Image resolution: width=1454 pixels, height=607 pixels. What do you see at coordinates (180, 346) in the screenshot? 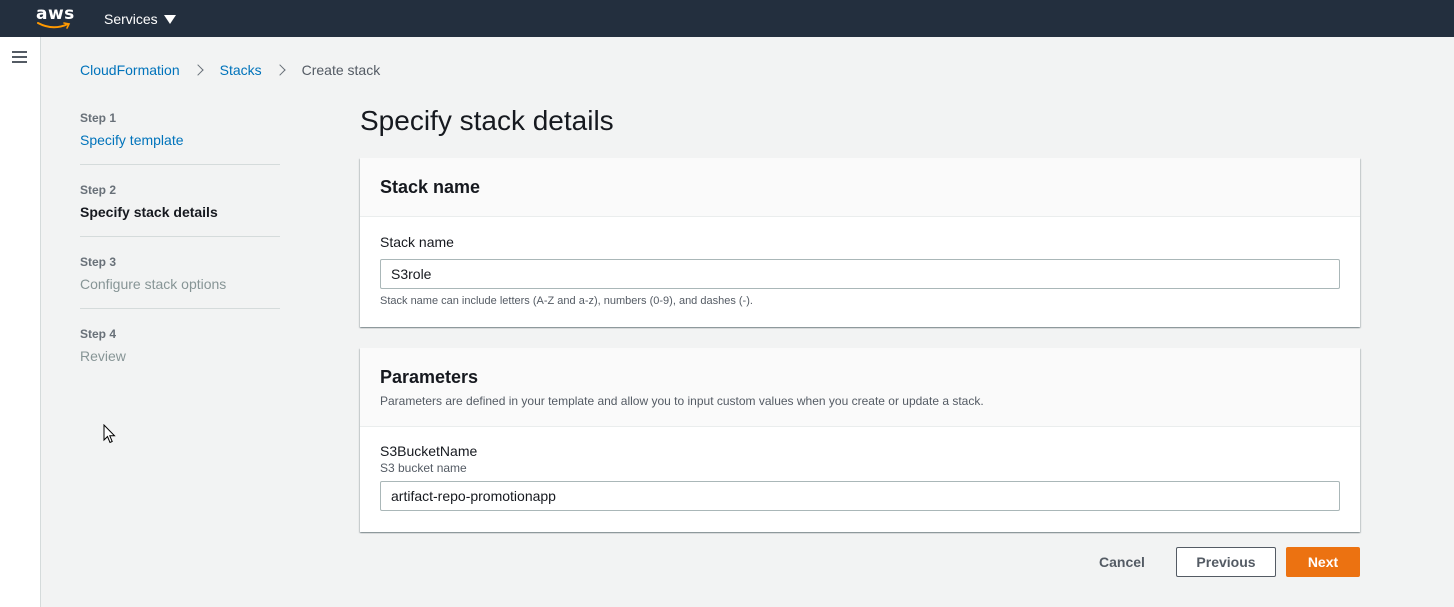
I see `step-4: Step 4 Review` at bounding box center [180, 346].